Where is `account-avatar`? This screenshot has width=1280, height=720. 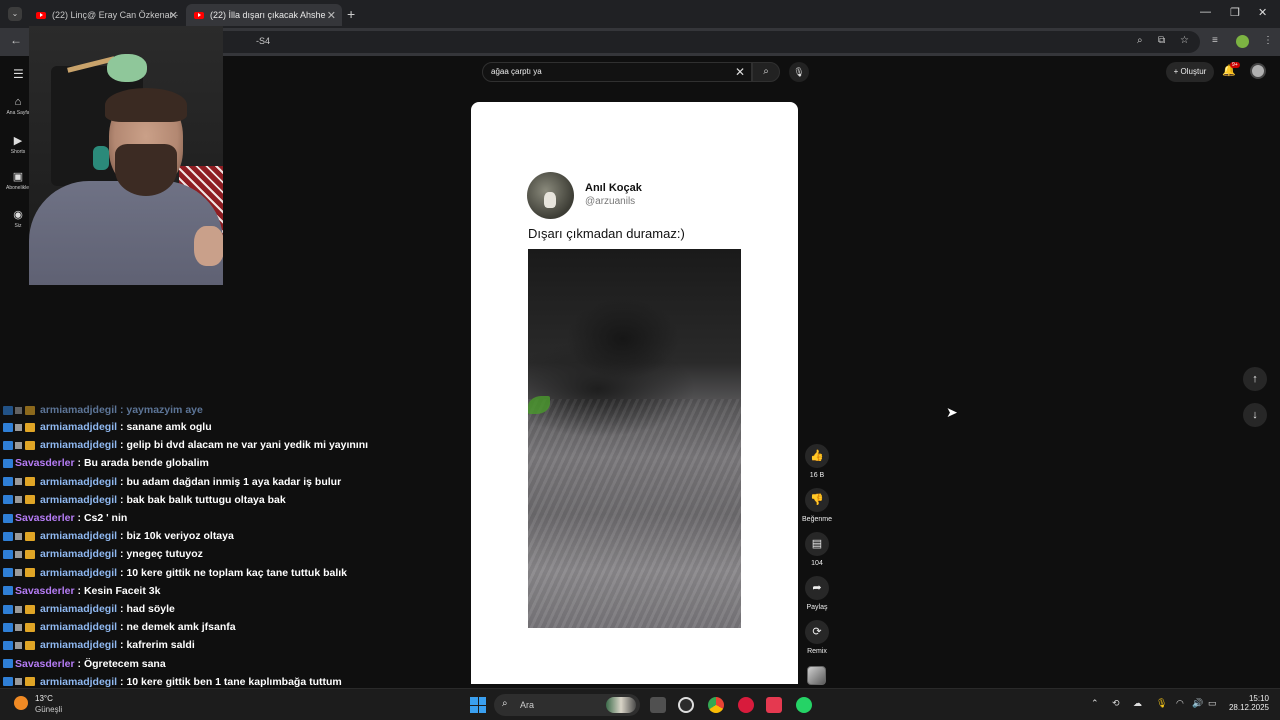
account-avatar is located at coordinates (1258, 71).